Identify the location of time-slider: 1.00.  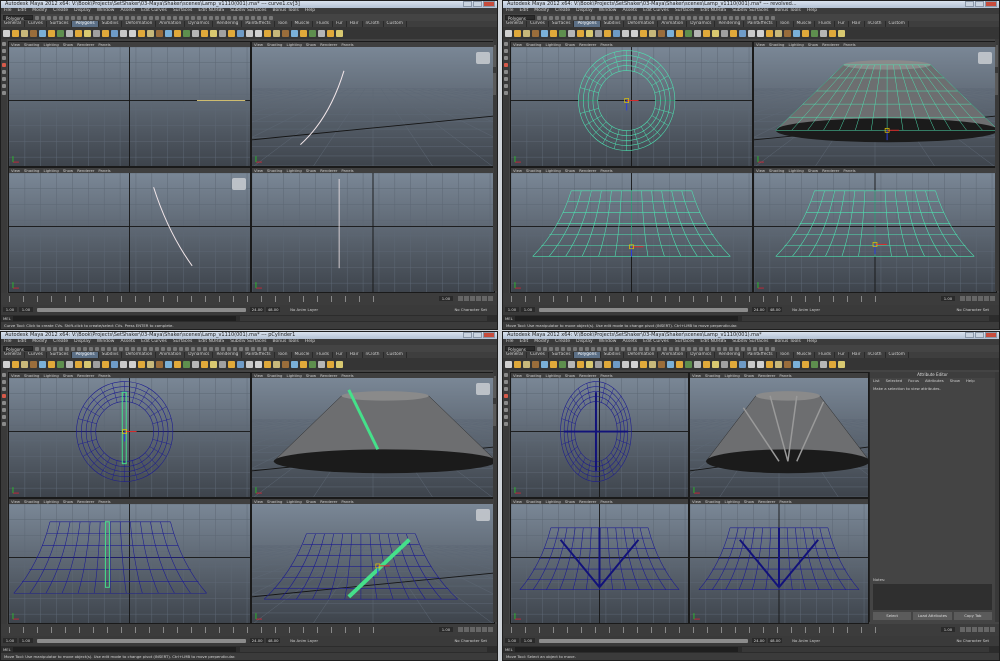
(751, 630).